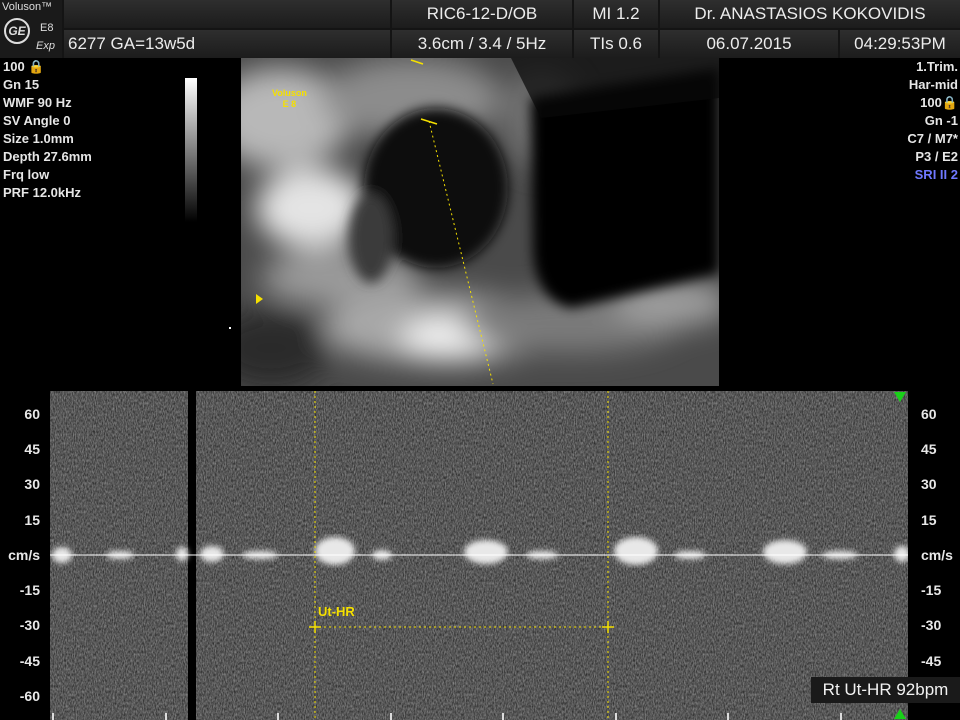  I want to click on scale-right-unit: cm/s, so click(937, 555).